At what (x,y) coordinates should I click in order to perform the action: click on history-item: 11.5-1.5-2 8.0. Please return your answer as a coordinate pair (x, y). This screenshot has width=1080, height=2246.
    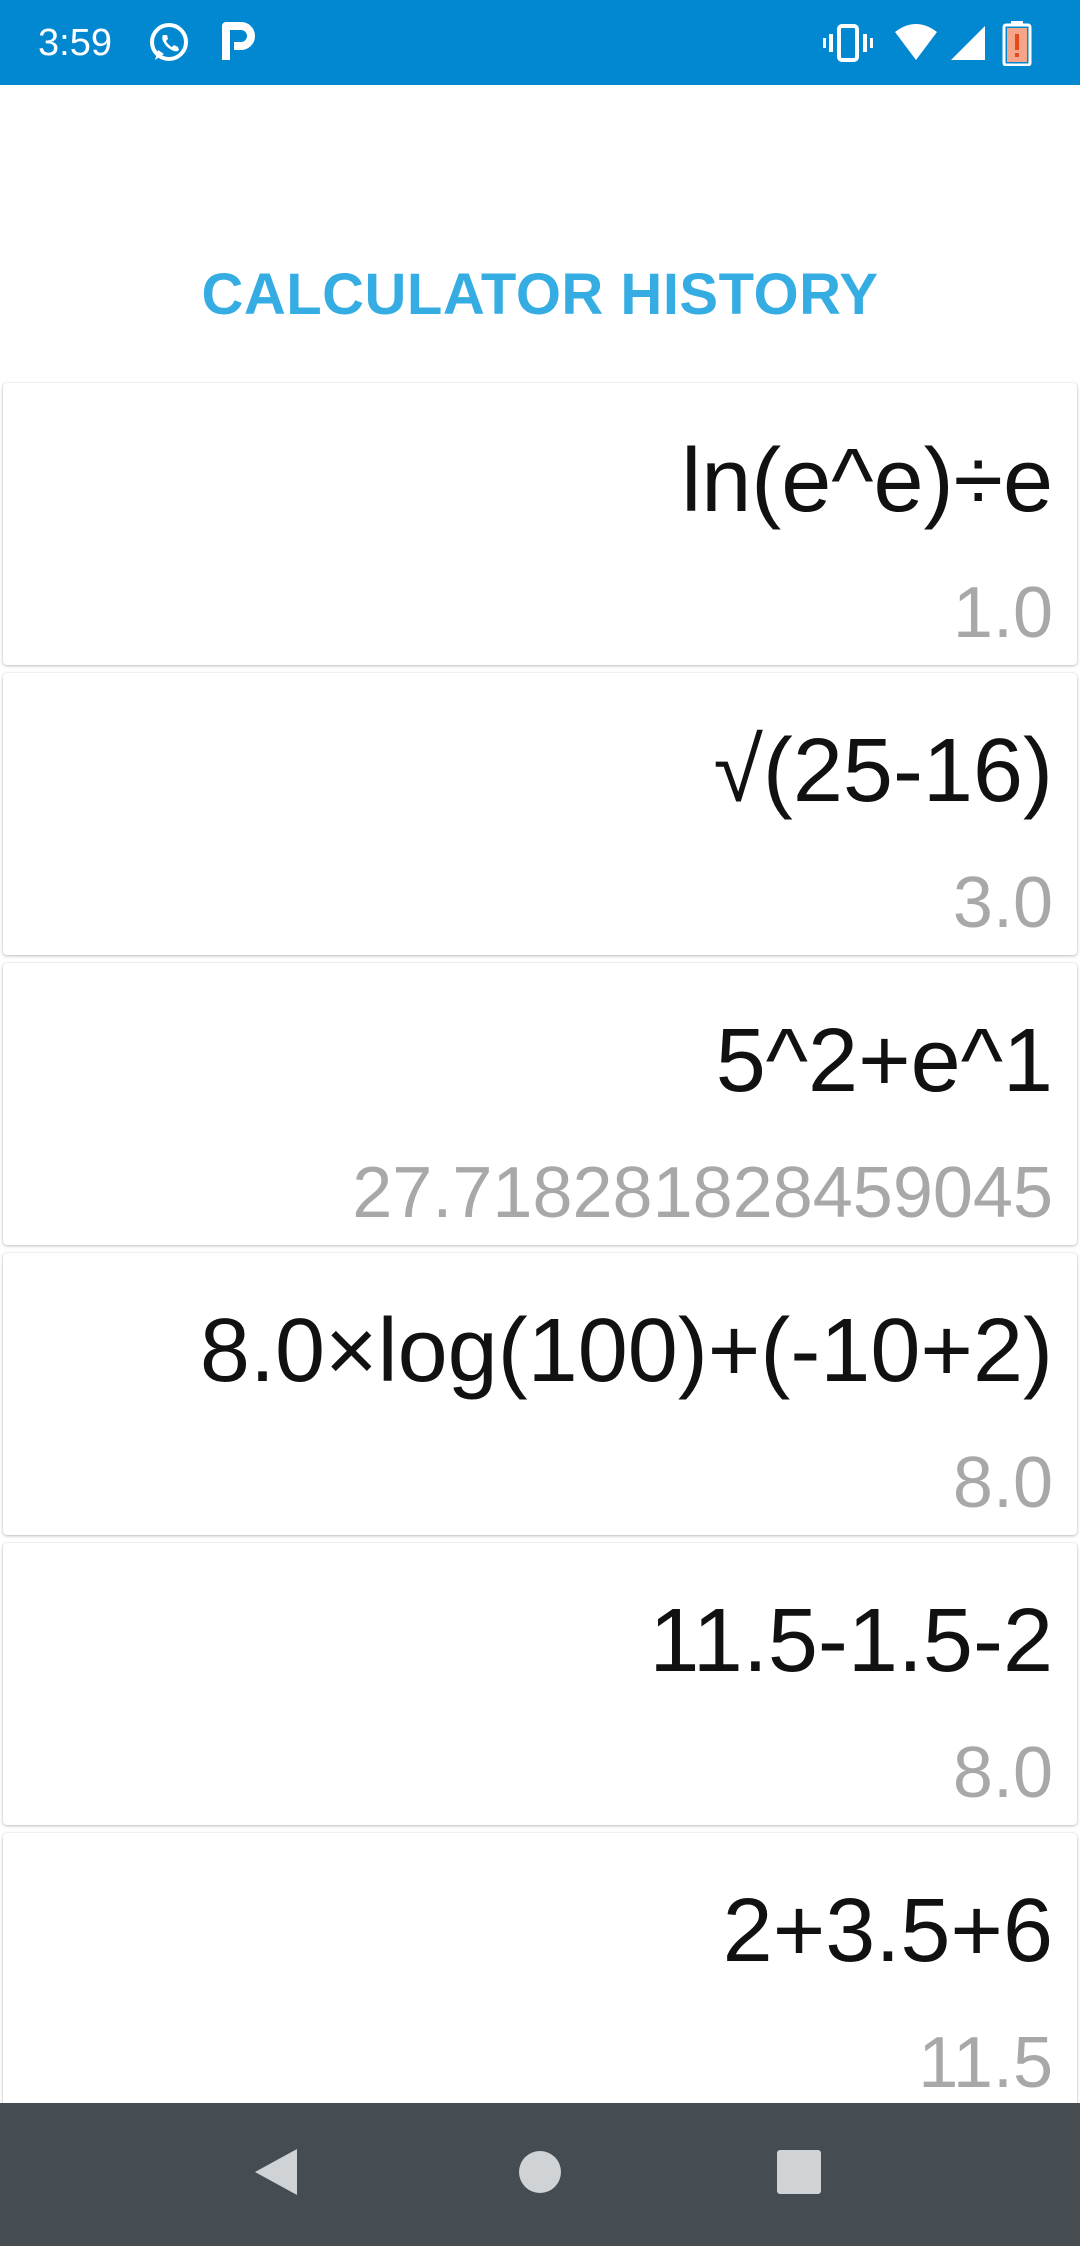
    Looking at the image, I should click on (540, 1684).